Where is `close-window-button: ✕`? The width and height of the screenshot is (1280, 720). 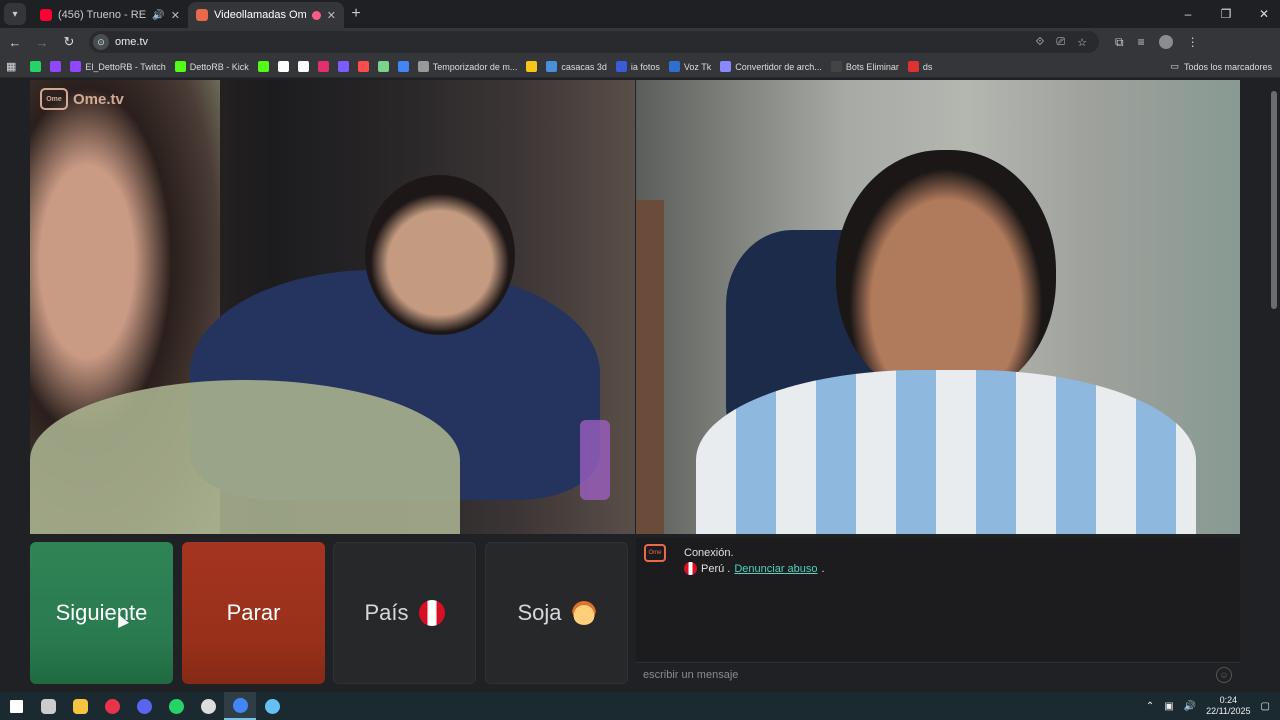 close-window-button: ✕ is located at coordinates (1264, 14).